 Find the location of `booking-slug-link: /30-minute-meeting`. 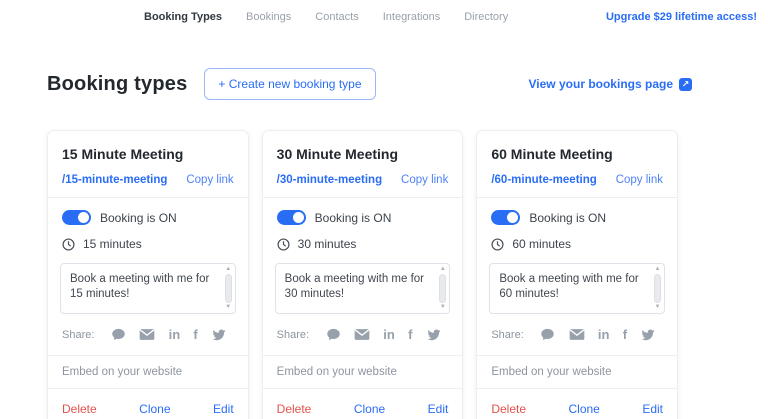

booking-slug-link: /30-minute-meeting is located at coordinates (329, 180).